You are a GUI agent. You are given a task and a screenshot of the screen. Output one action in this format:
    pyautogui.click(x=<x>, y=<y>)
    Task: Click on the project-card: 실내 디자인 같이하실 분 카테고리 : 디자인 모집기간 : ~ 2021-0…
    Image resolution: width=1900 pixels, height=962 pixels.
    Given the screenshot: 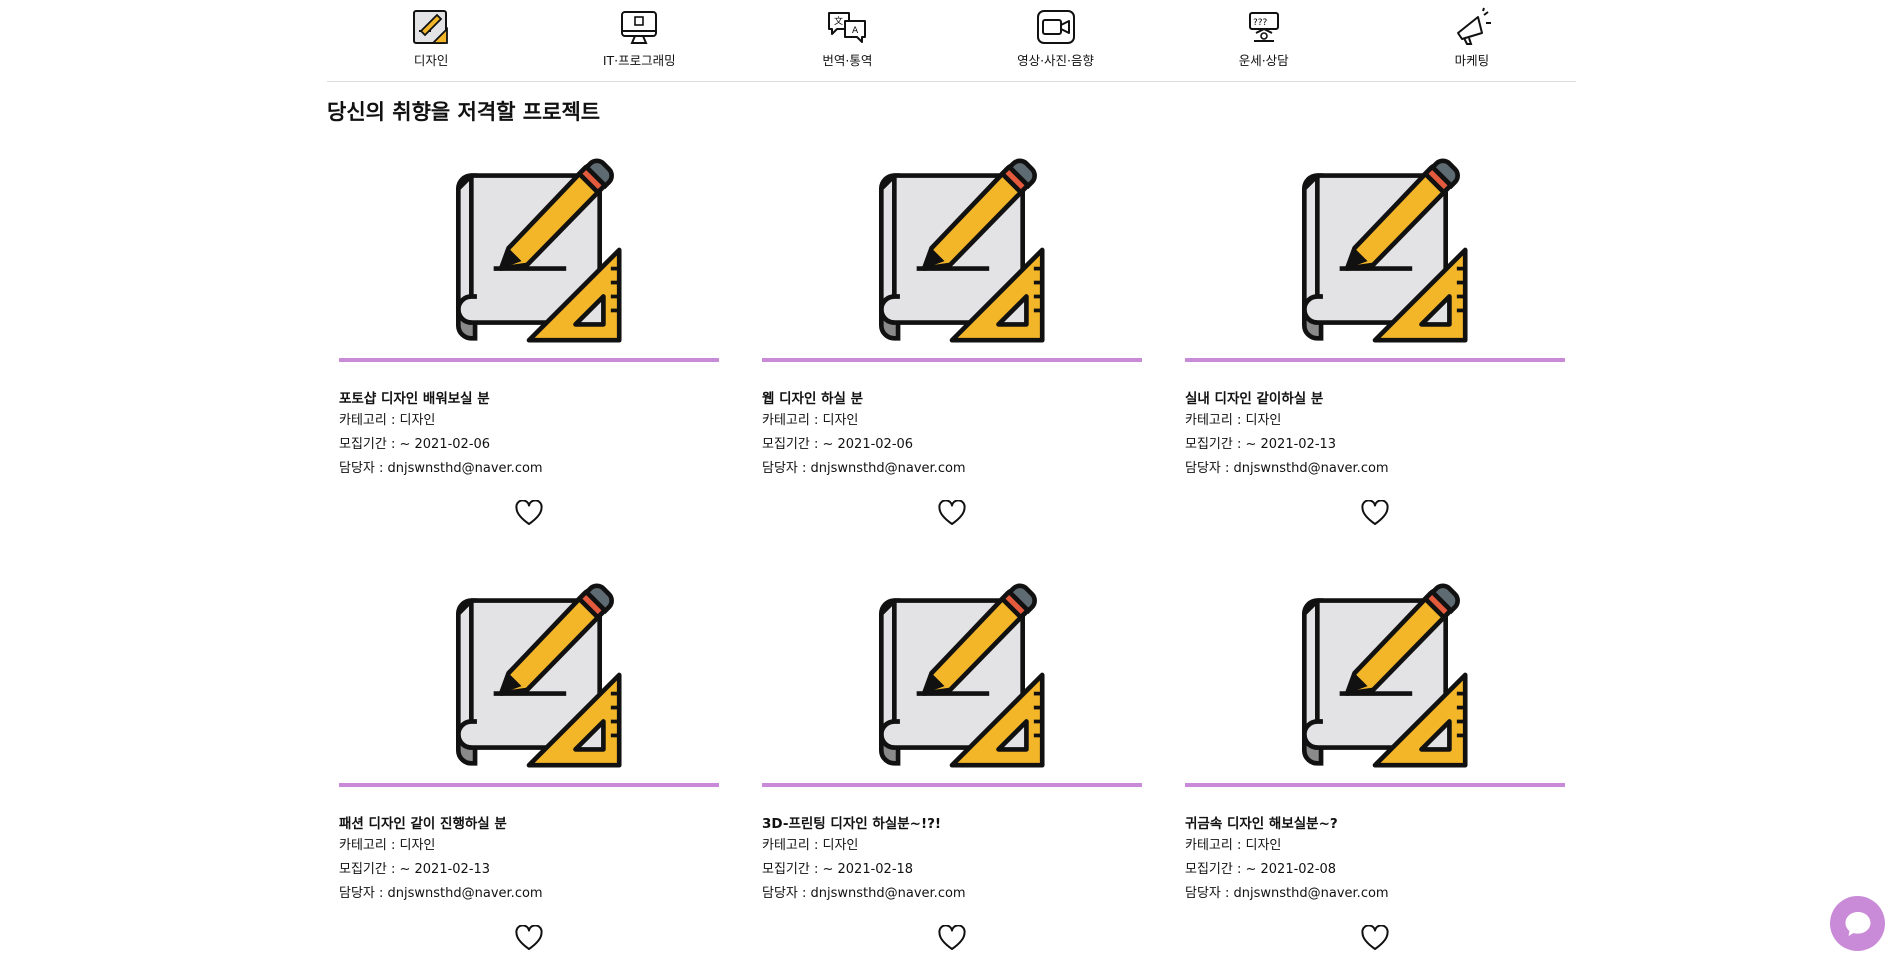 What is the action you would take?
    pyautogui.click(x=1375, y=338)
    